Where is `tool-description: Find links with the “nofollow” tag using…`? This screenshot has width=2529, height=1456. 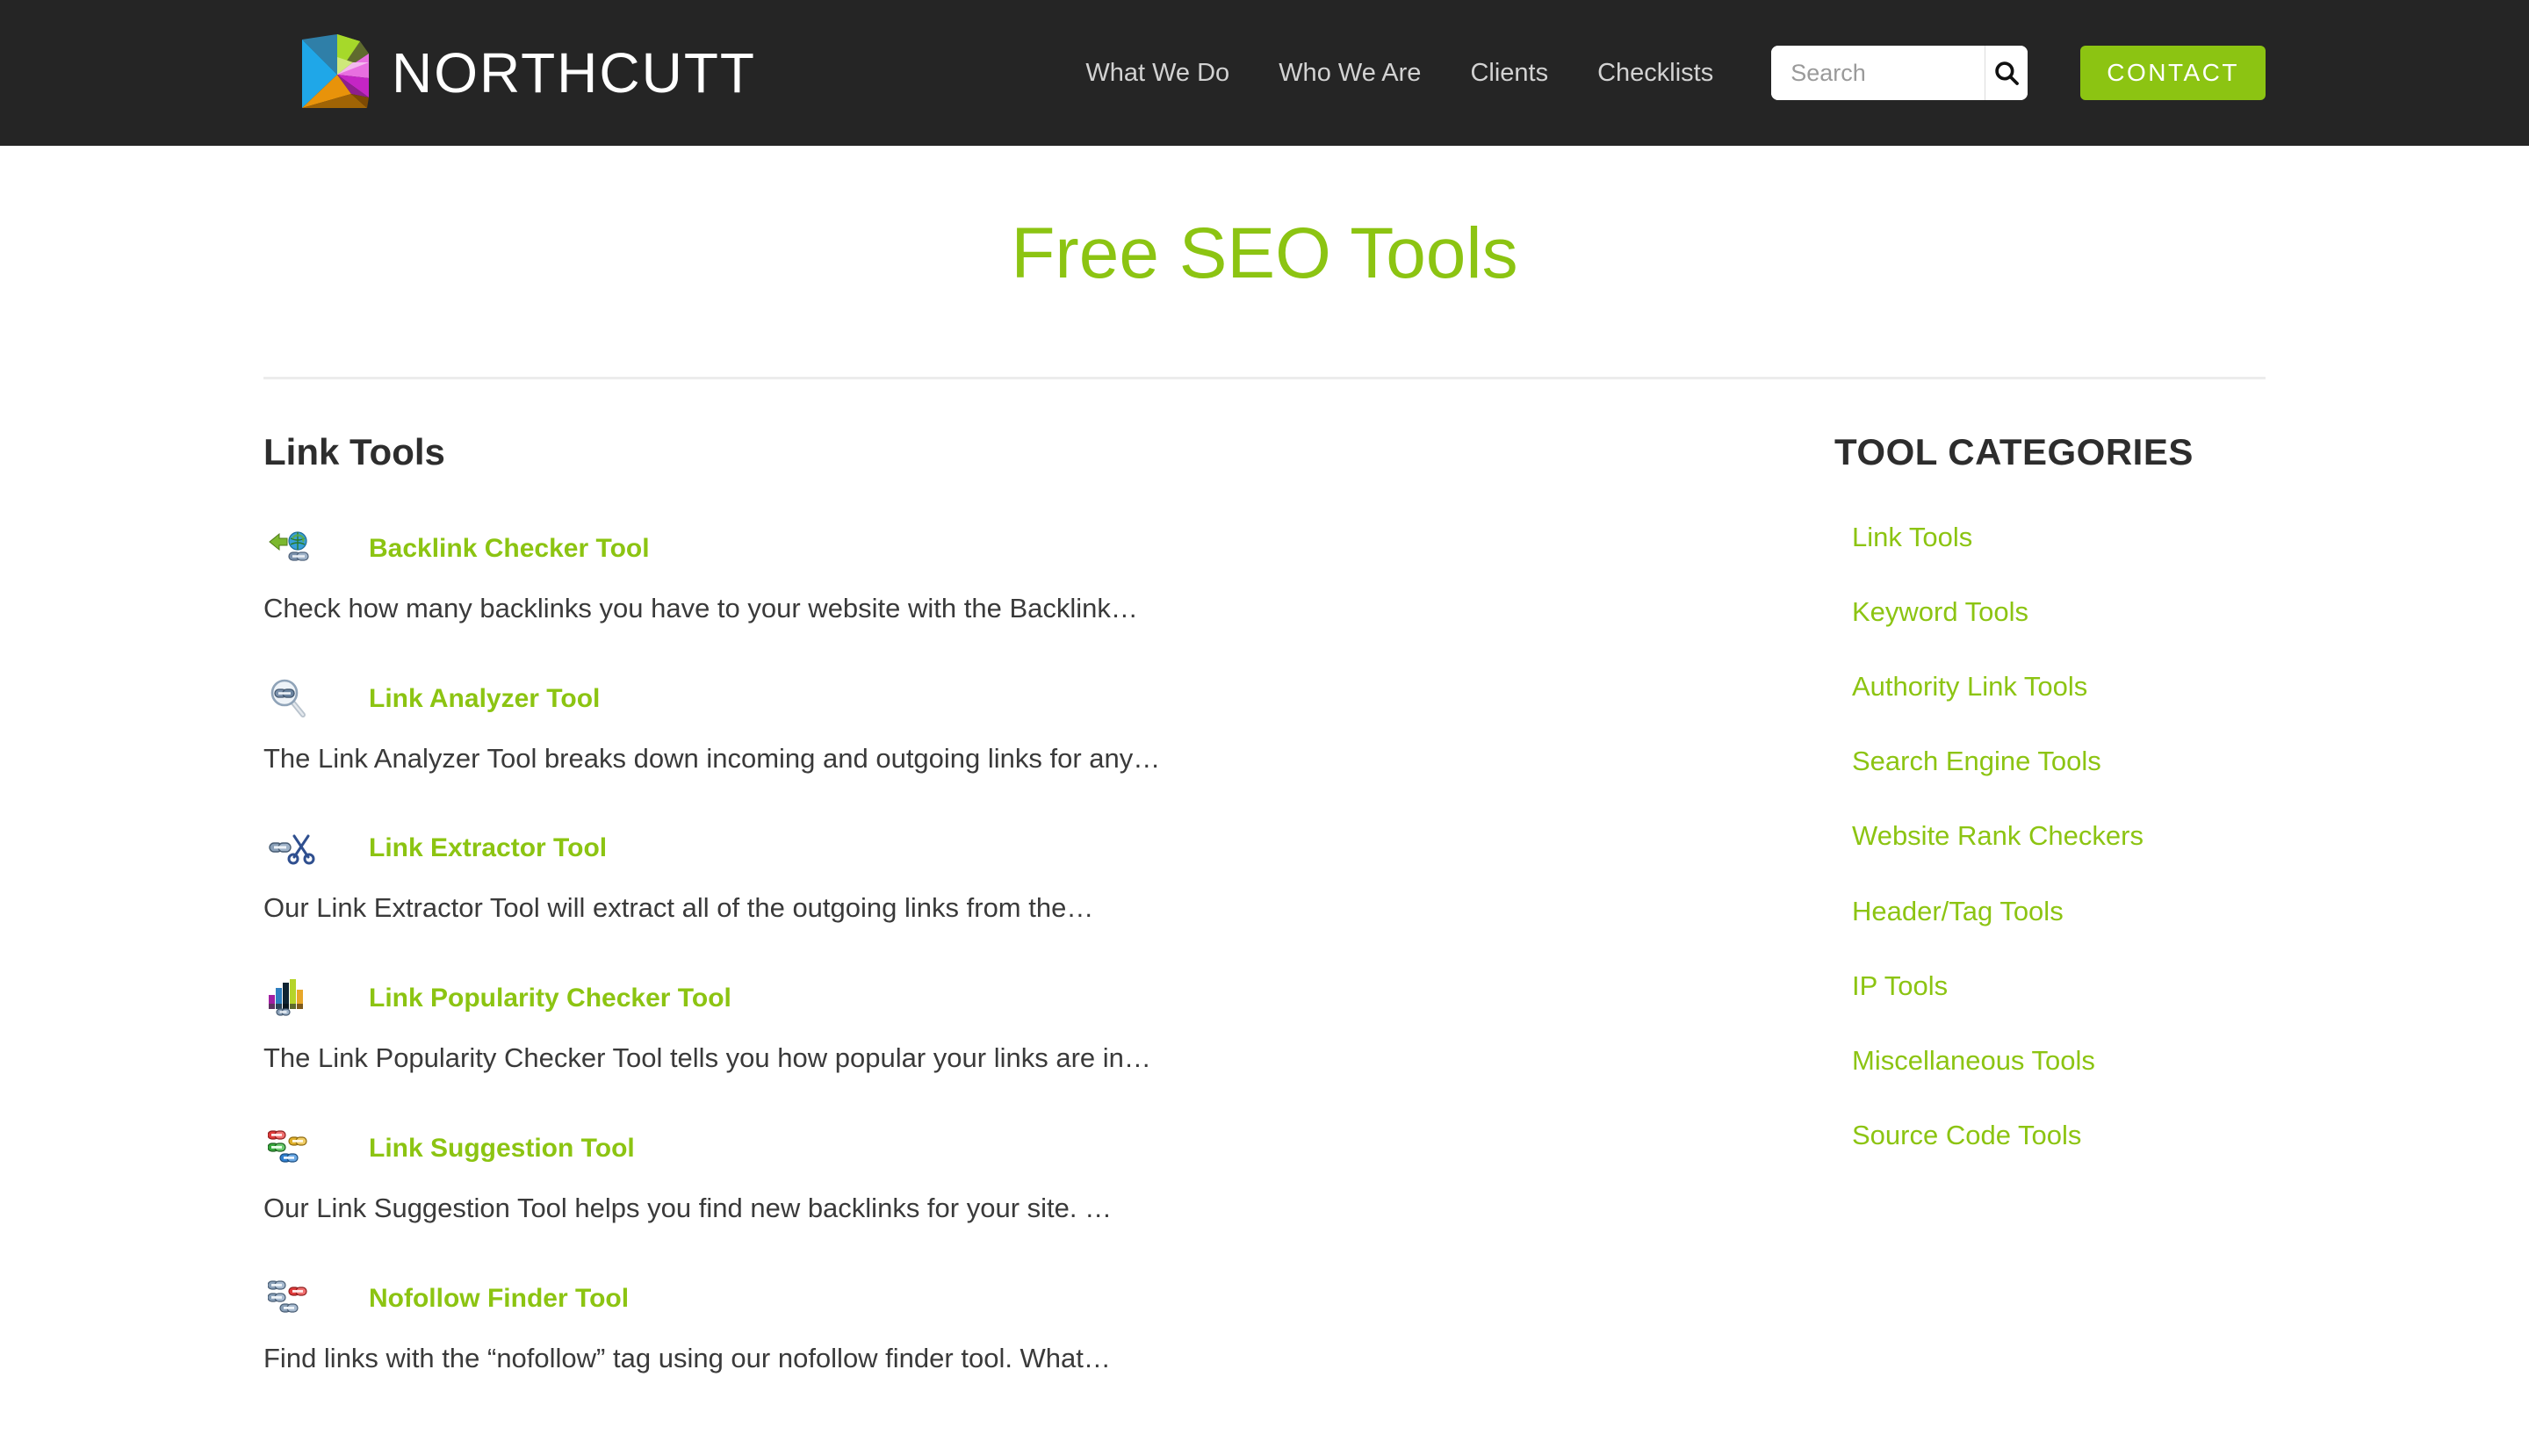
tool-description: Find links with the “nofollow” tag using… is located at coordinates (687, 1358).